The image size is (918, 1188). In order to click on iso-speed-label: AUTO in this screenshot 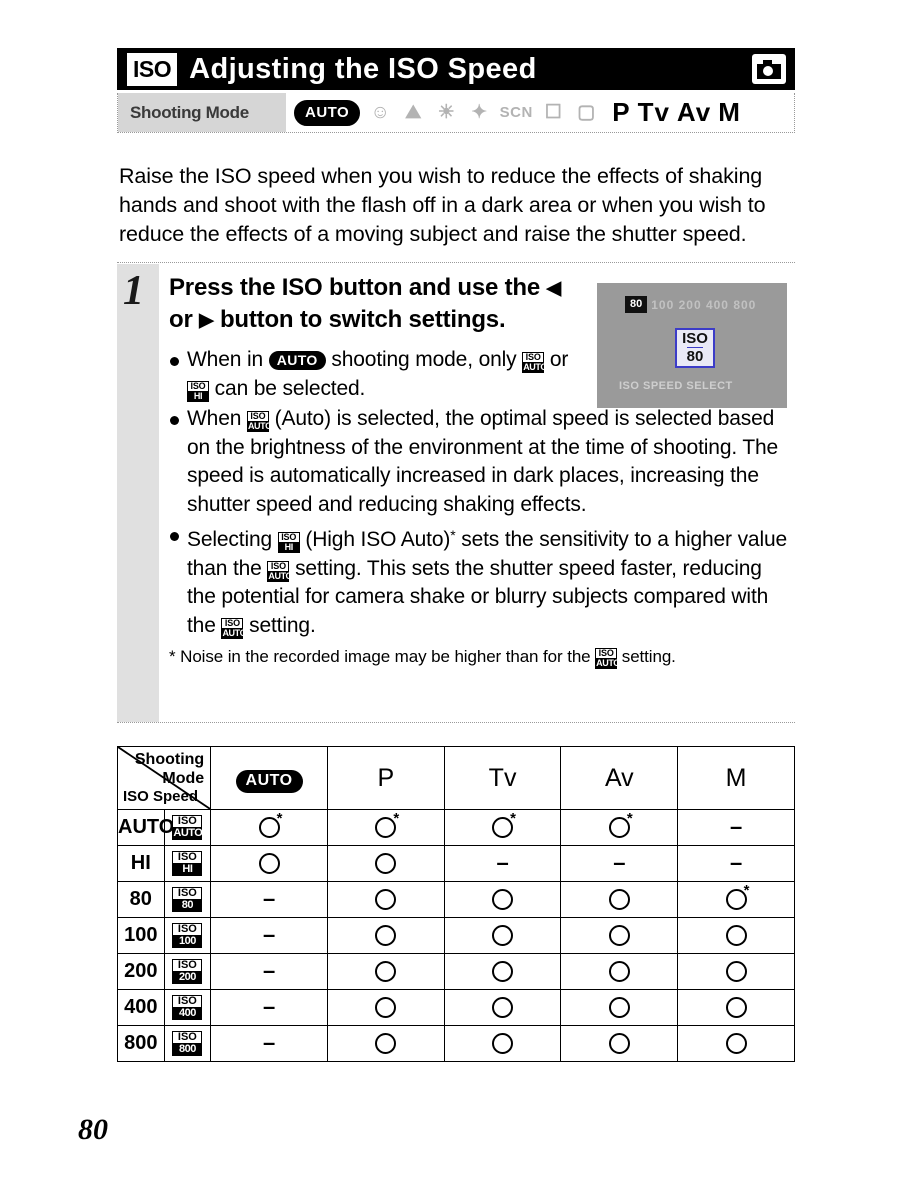, I will do `click(145, 827)`.